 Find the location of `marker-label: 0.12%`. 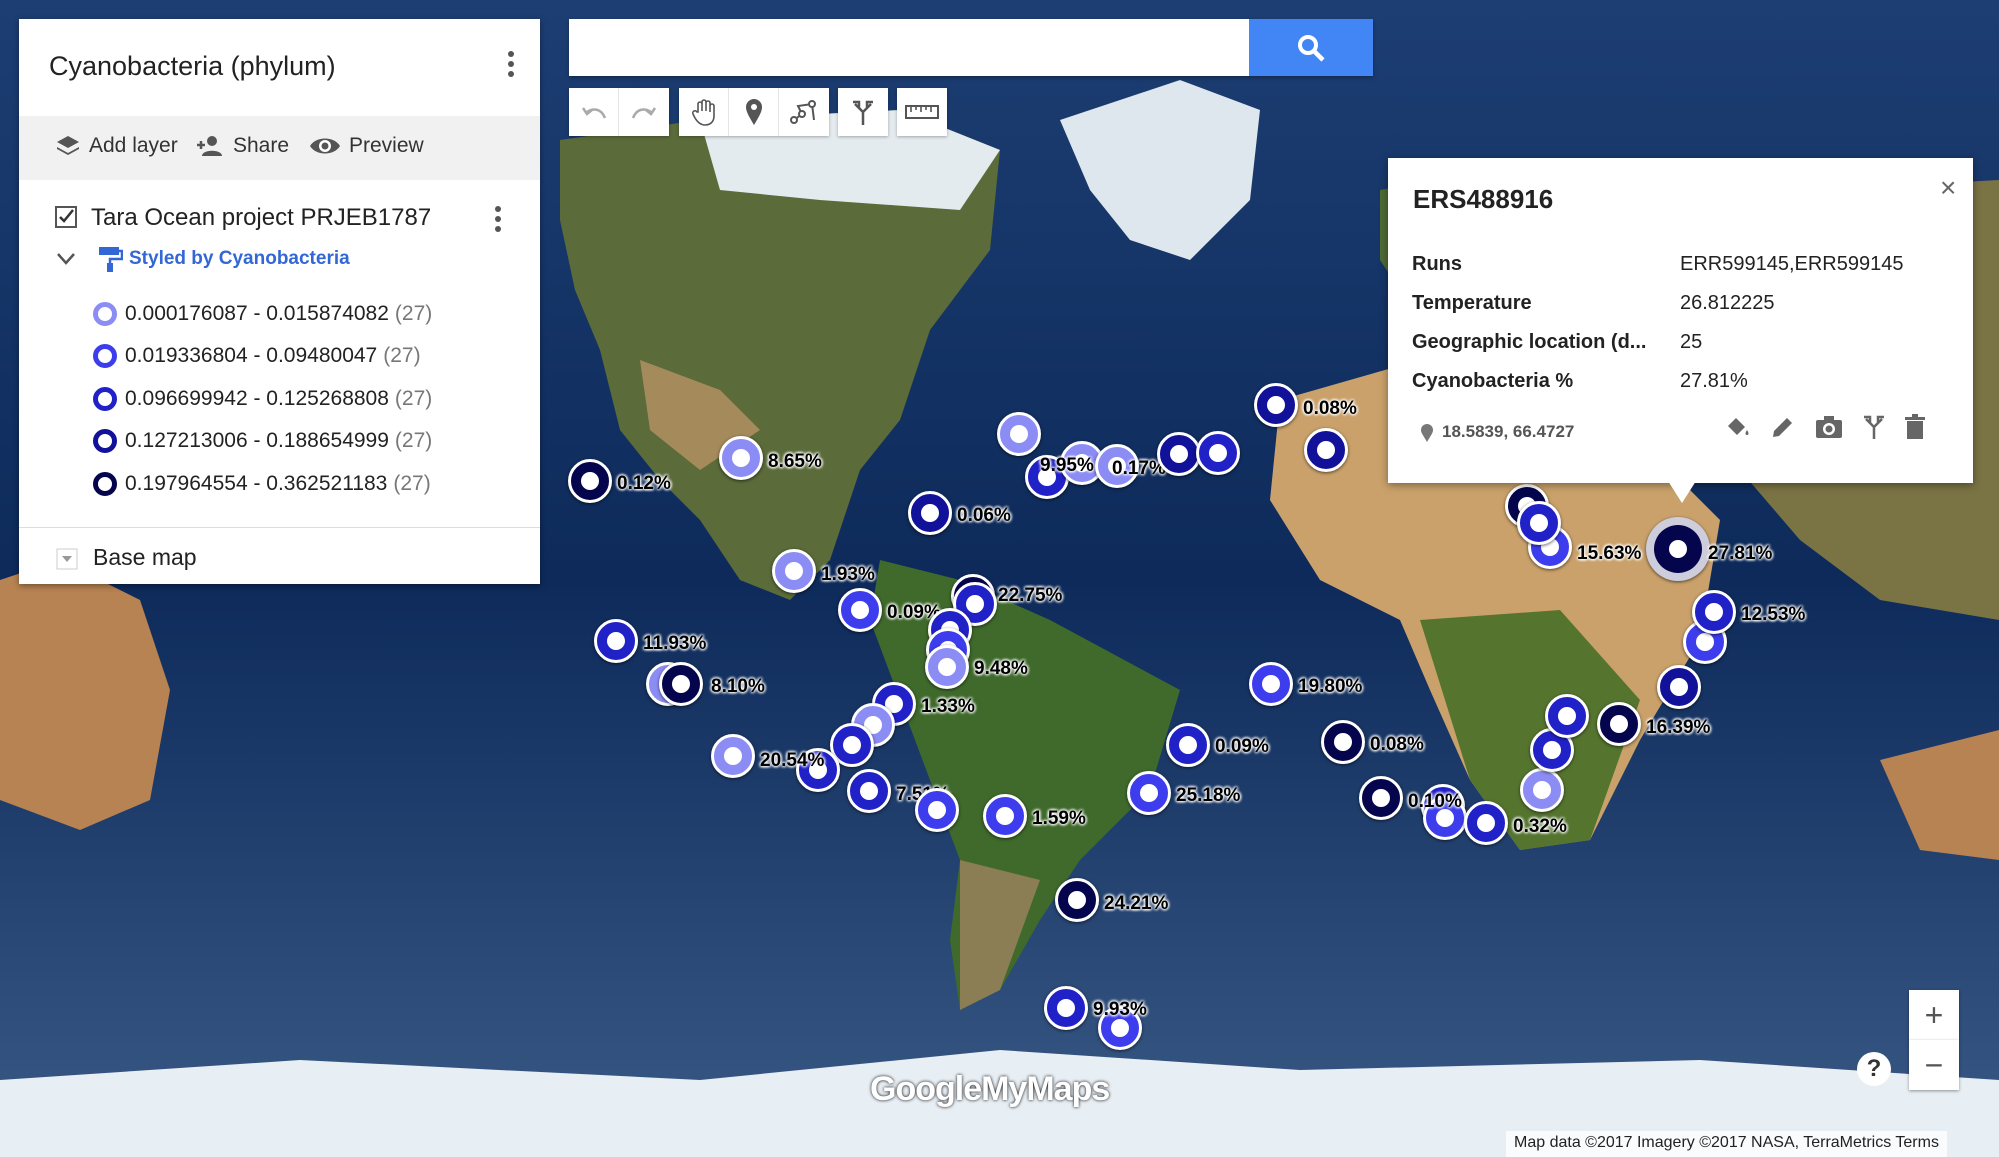

marker-label: 0.12% is located at coordinates (644, 483).